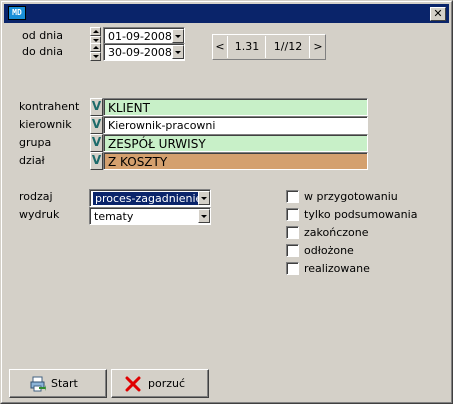  I want to click on title-bar: MD ✕, so click(226, 13).